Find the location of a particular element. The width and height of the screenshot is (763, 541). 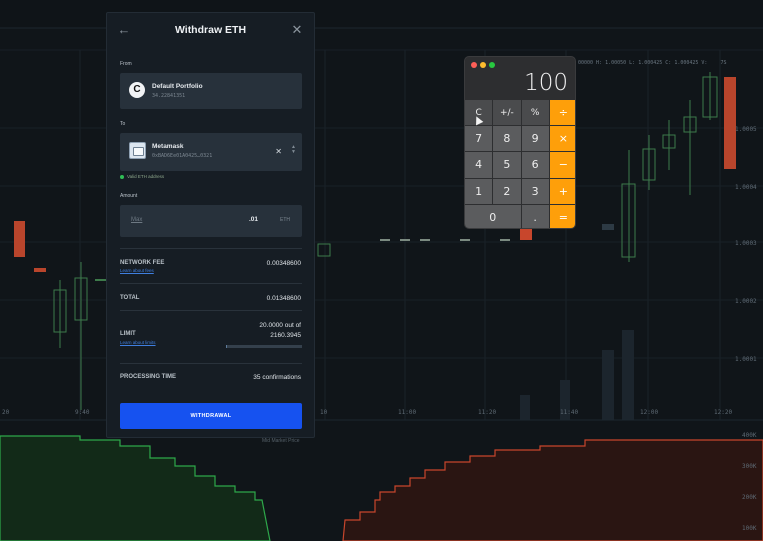

timeframe-label: 7S is located at coordinates (723, 63).